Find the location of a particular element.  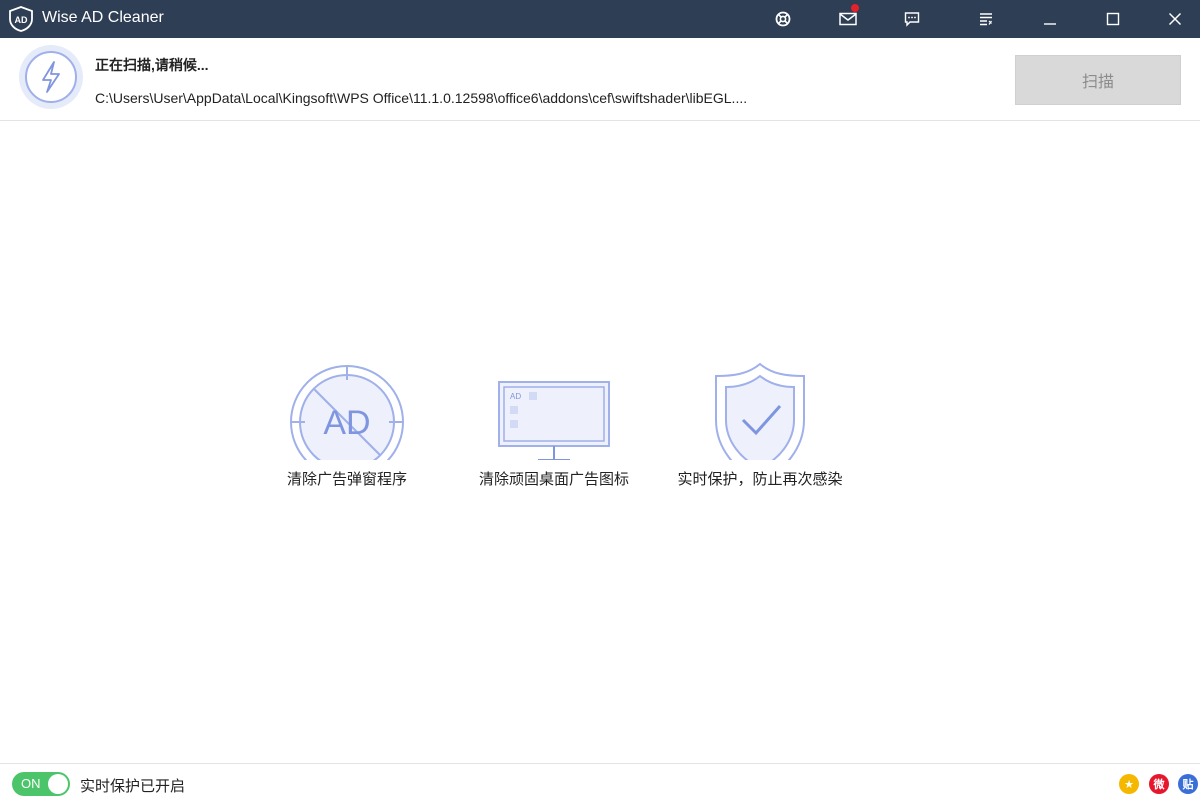

toggle-knob is located at coordinates (58, 784).